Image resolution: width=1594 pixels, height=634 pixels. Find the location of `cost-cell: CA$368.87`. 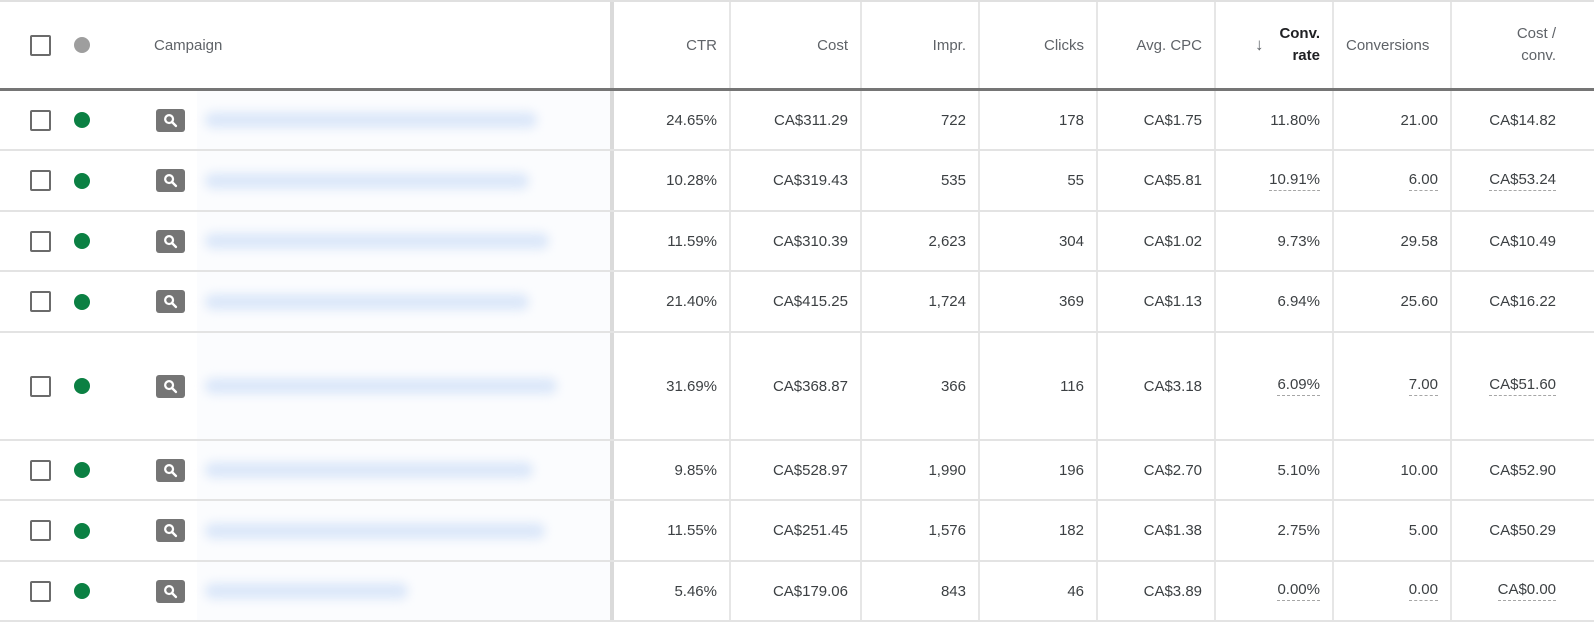

cost-cell: CA$368.87 is located at coordinates (794, 386).